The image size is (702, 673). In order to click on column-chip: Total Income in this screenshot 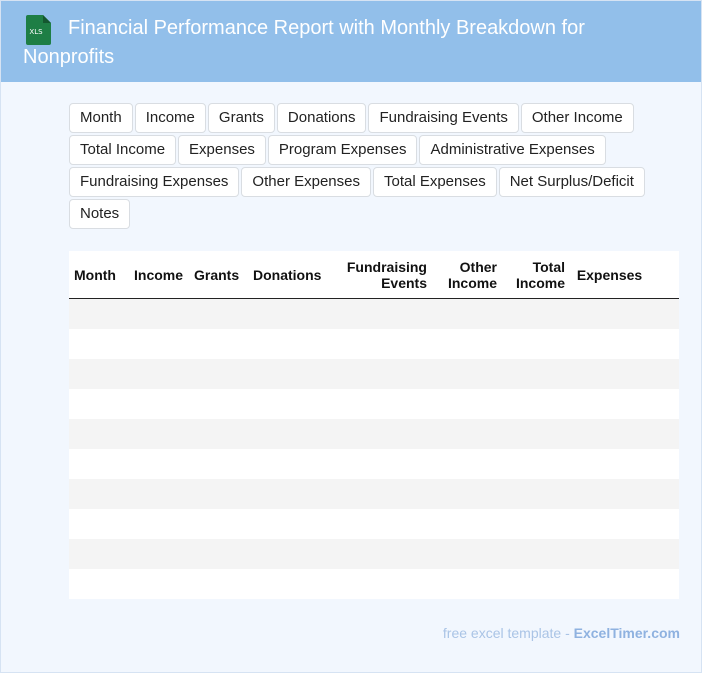, I will do `click(123, 150)`.